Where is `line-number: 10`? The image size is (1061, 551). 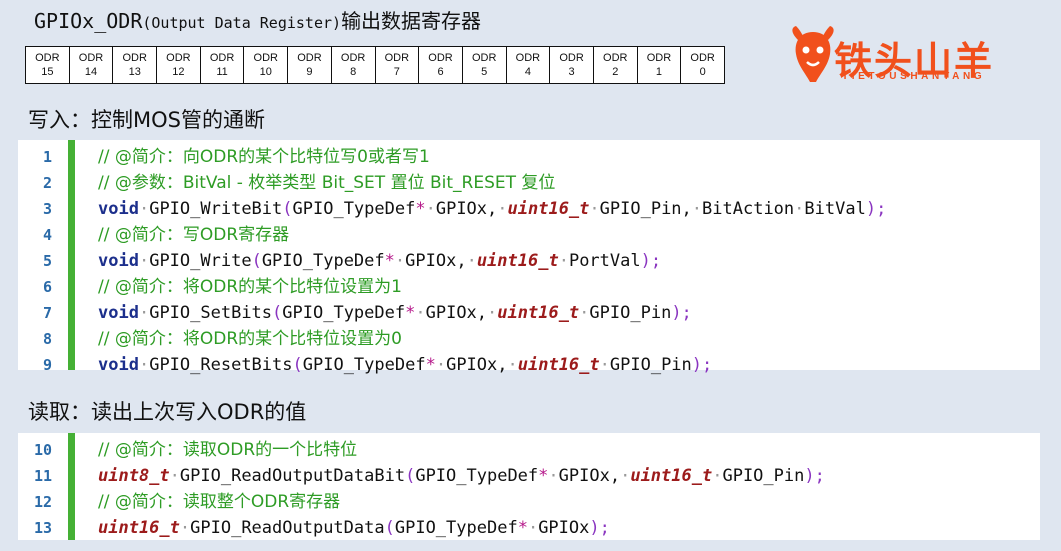
line-number: 10 is located at coordinates (42, 450).